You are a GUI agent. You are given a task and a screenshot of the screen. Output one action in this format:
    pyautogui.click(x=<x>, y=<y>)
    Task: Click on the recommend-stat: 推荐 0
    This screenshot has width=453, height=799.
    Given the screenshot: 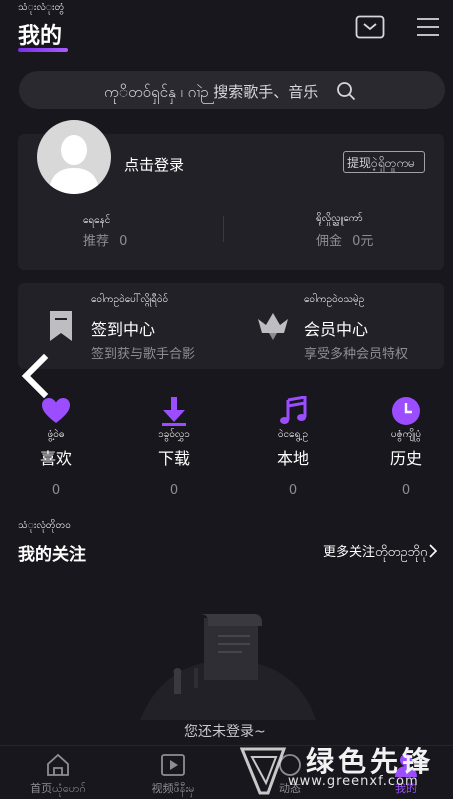 What is the action you would take?
    pyautogui.click(x=105, y=239)
    